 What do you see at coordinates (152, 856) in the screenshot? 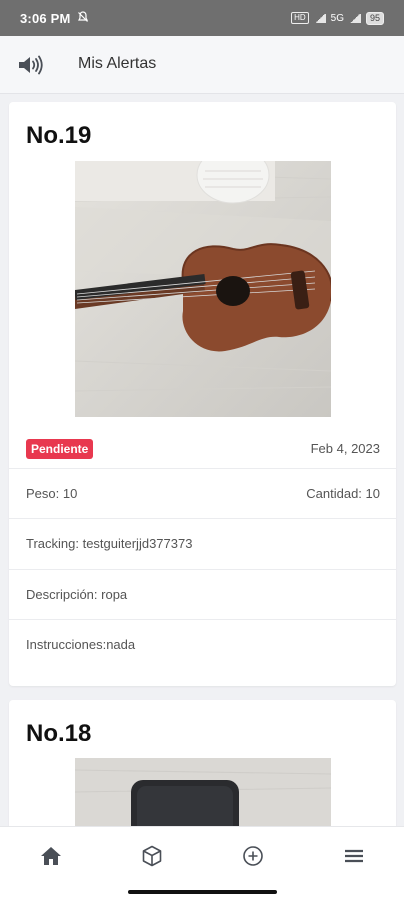
I see `package-icon` at bounding box center [152, 856].